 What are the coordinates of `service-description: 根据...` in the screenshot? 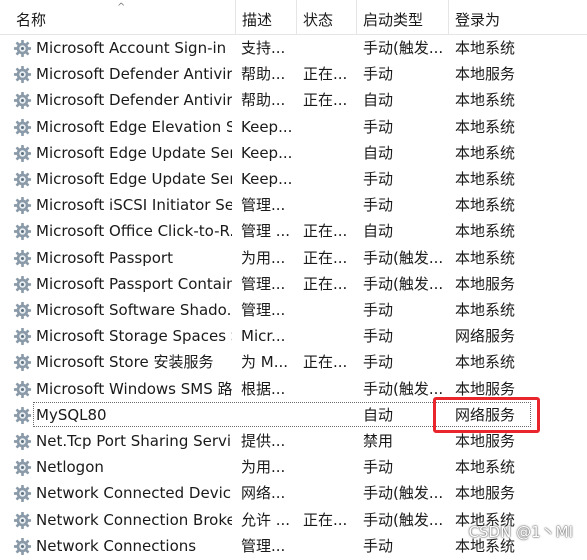 It's located at (263, 389).